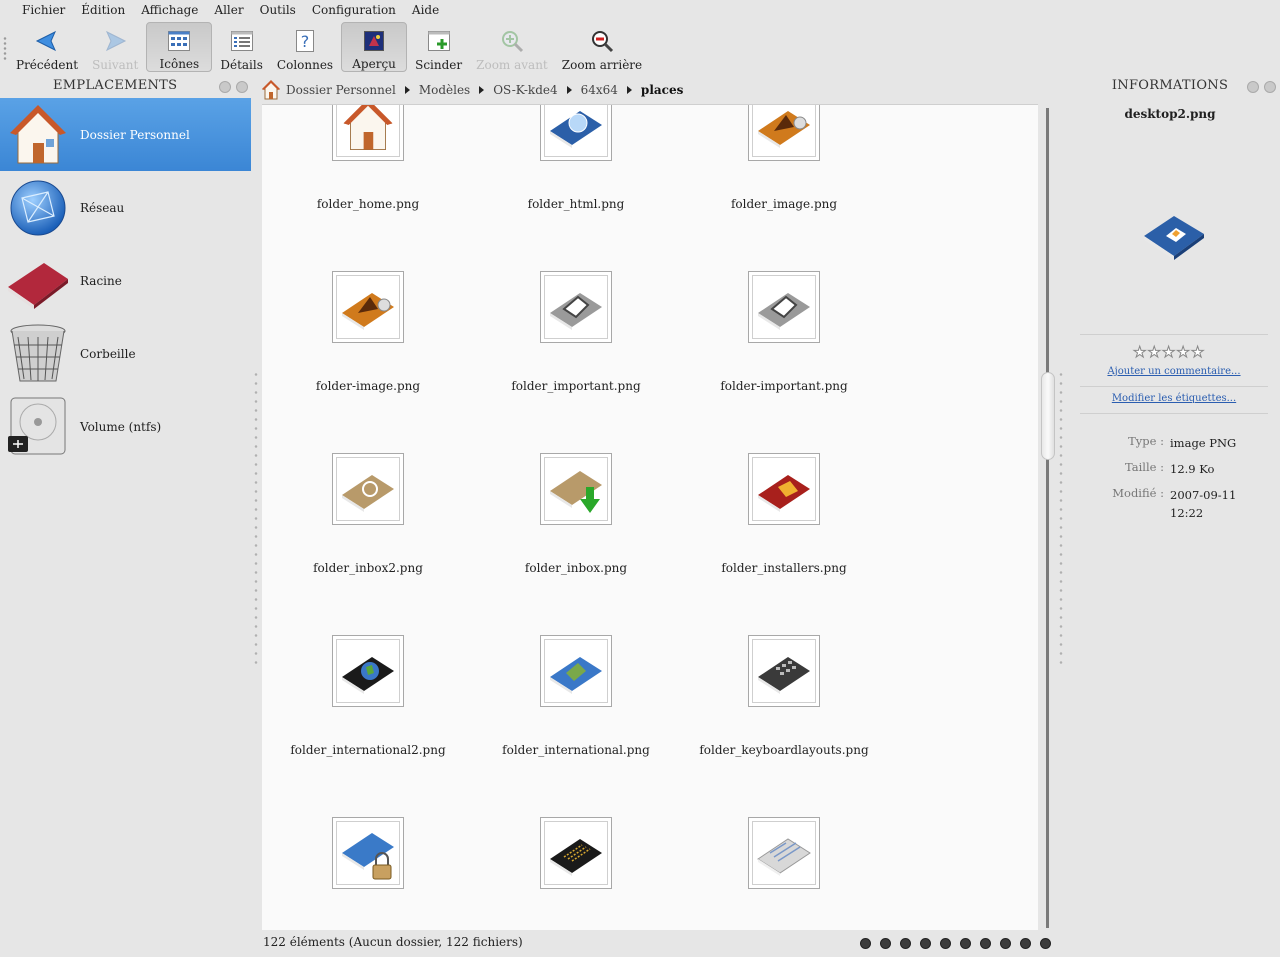 This screenshot has height=957, width=1280. What do you see at coordinates (525, 90) in the screenshot?
I see `breadcrumb-item: OS-K-kde4` at bounding box center [525, 90].